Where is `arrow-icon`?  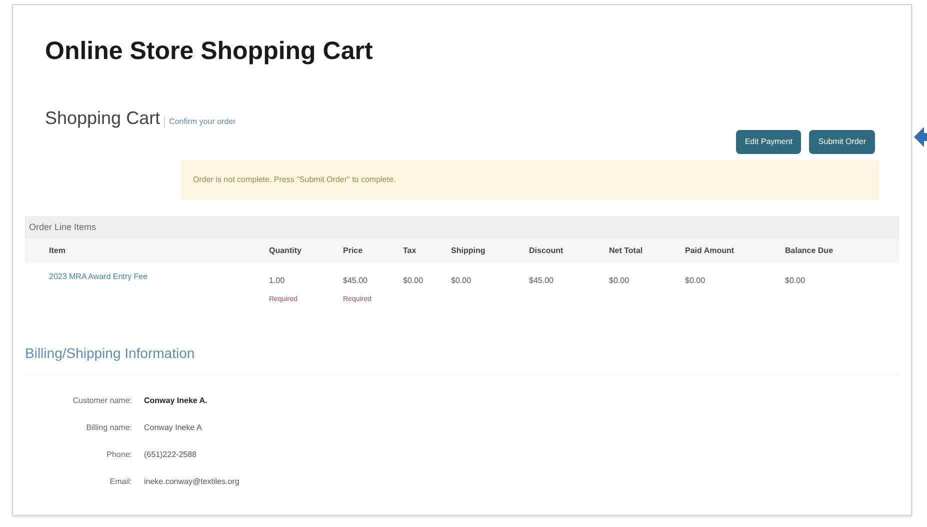
arrow-icon is located at coordinates (920, 137).